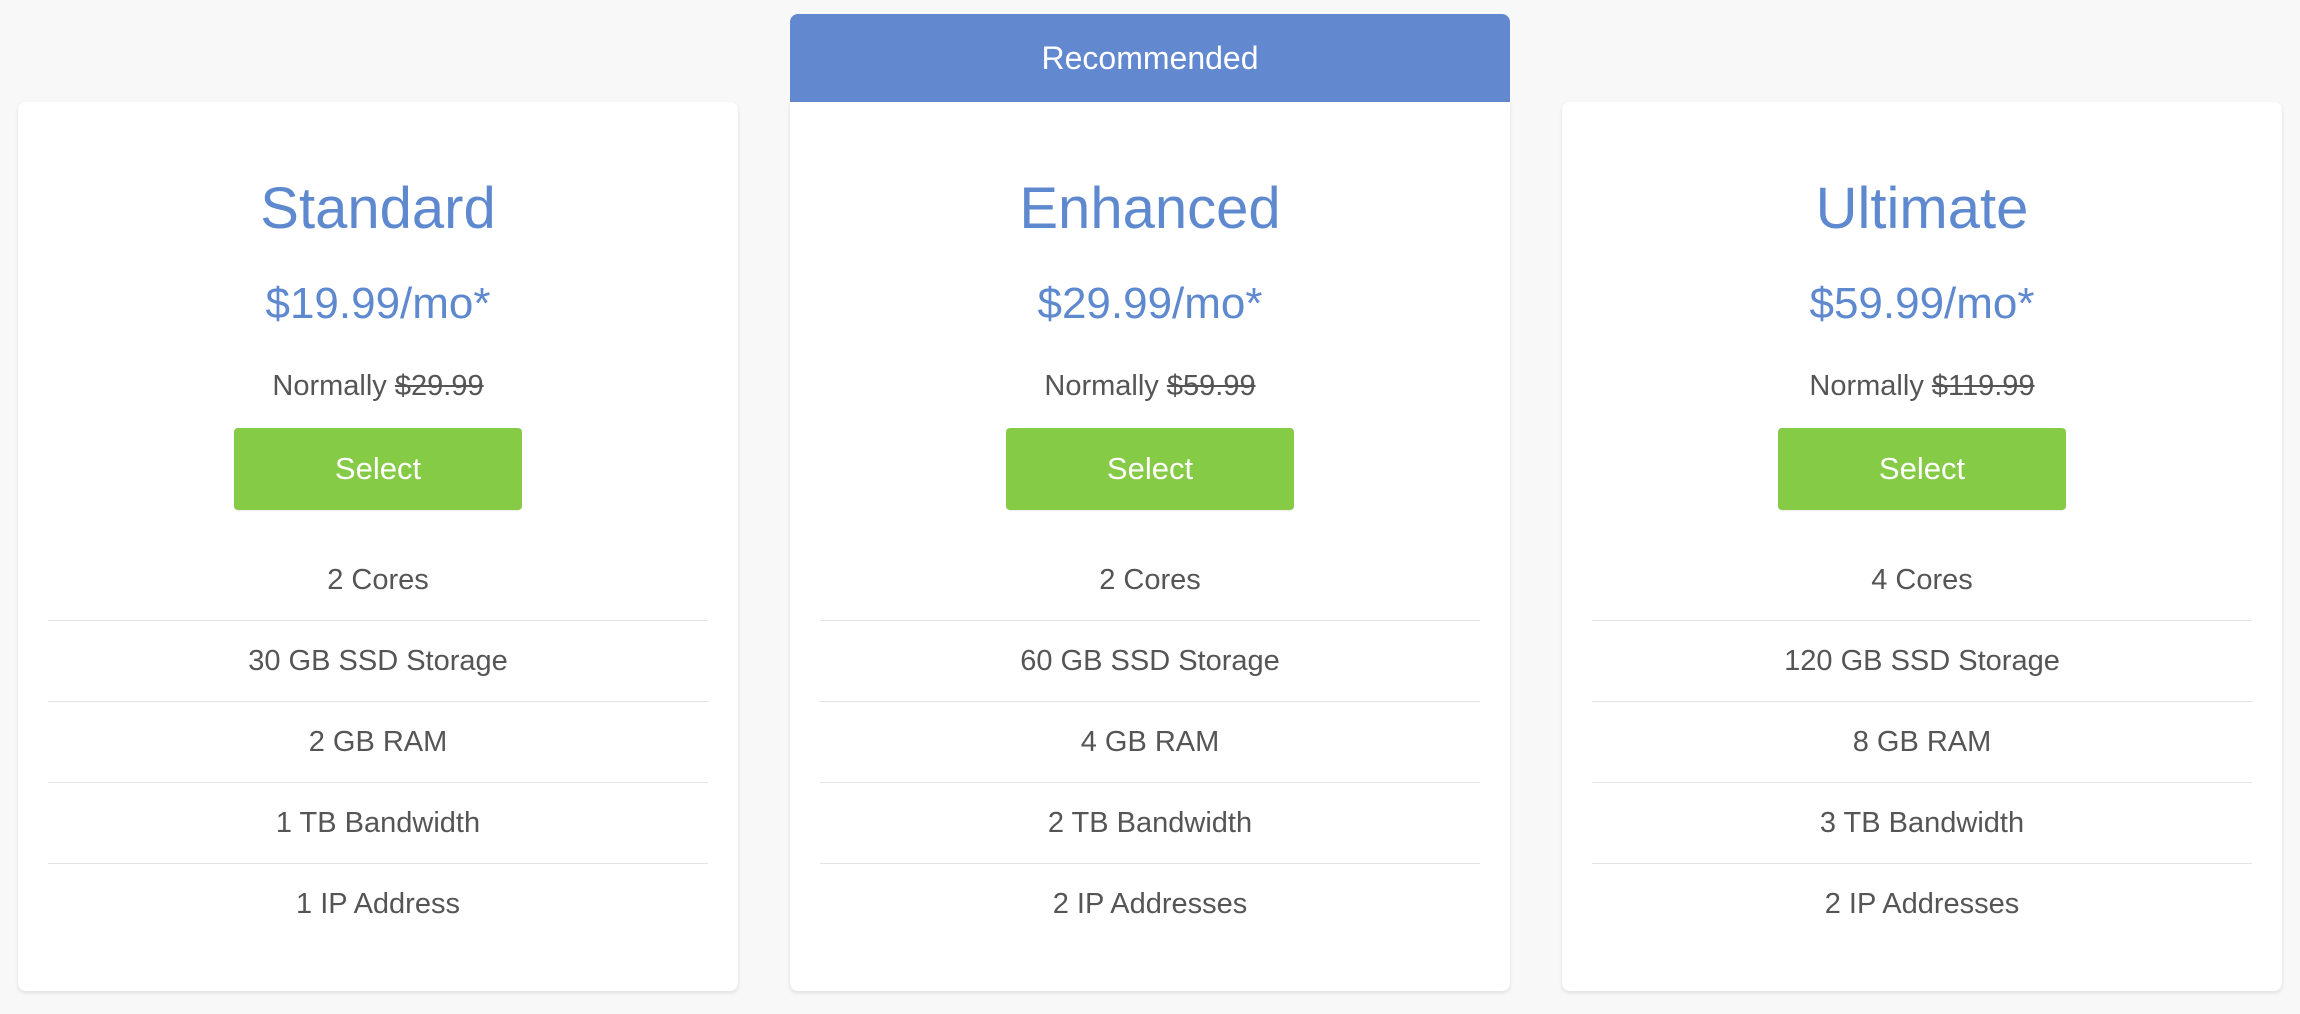 The height and width of the screenshot is (1014, 2300). What do you see at coordinates (439, 386) in the screenshot?
I see `original-price: $29.99` at bounding box center [439, 386].